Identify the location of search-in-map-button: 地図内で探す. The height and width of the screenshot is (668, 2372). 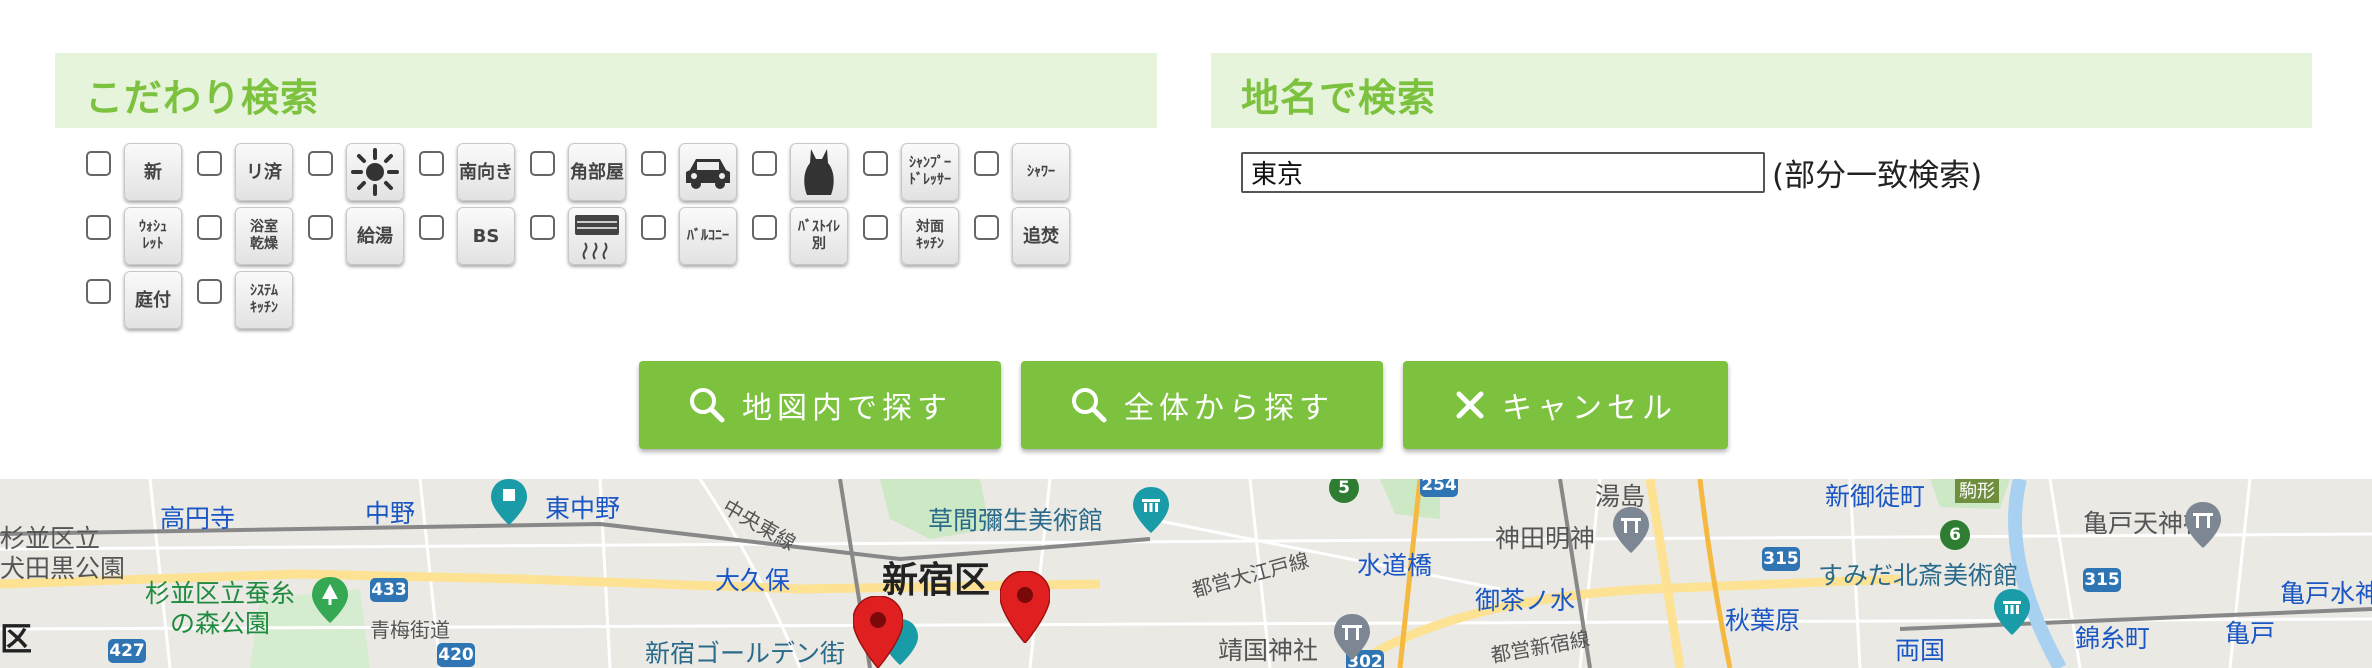
(820, 405).